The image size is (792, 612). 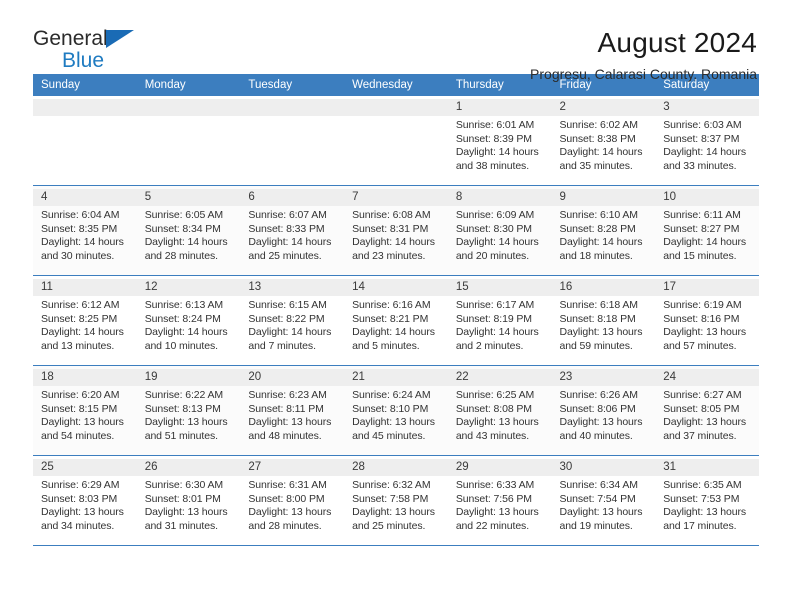 I want to click on daylight-text-line2: and 20 minutes., so click(x=492, y=255).